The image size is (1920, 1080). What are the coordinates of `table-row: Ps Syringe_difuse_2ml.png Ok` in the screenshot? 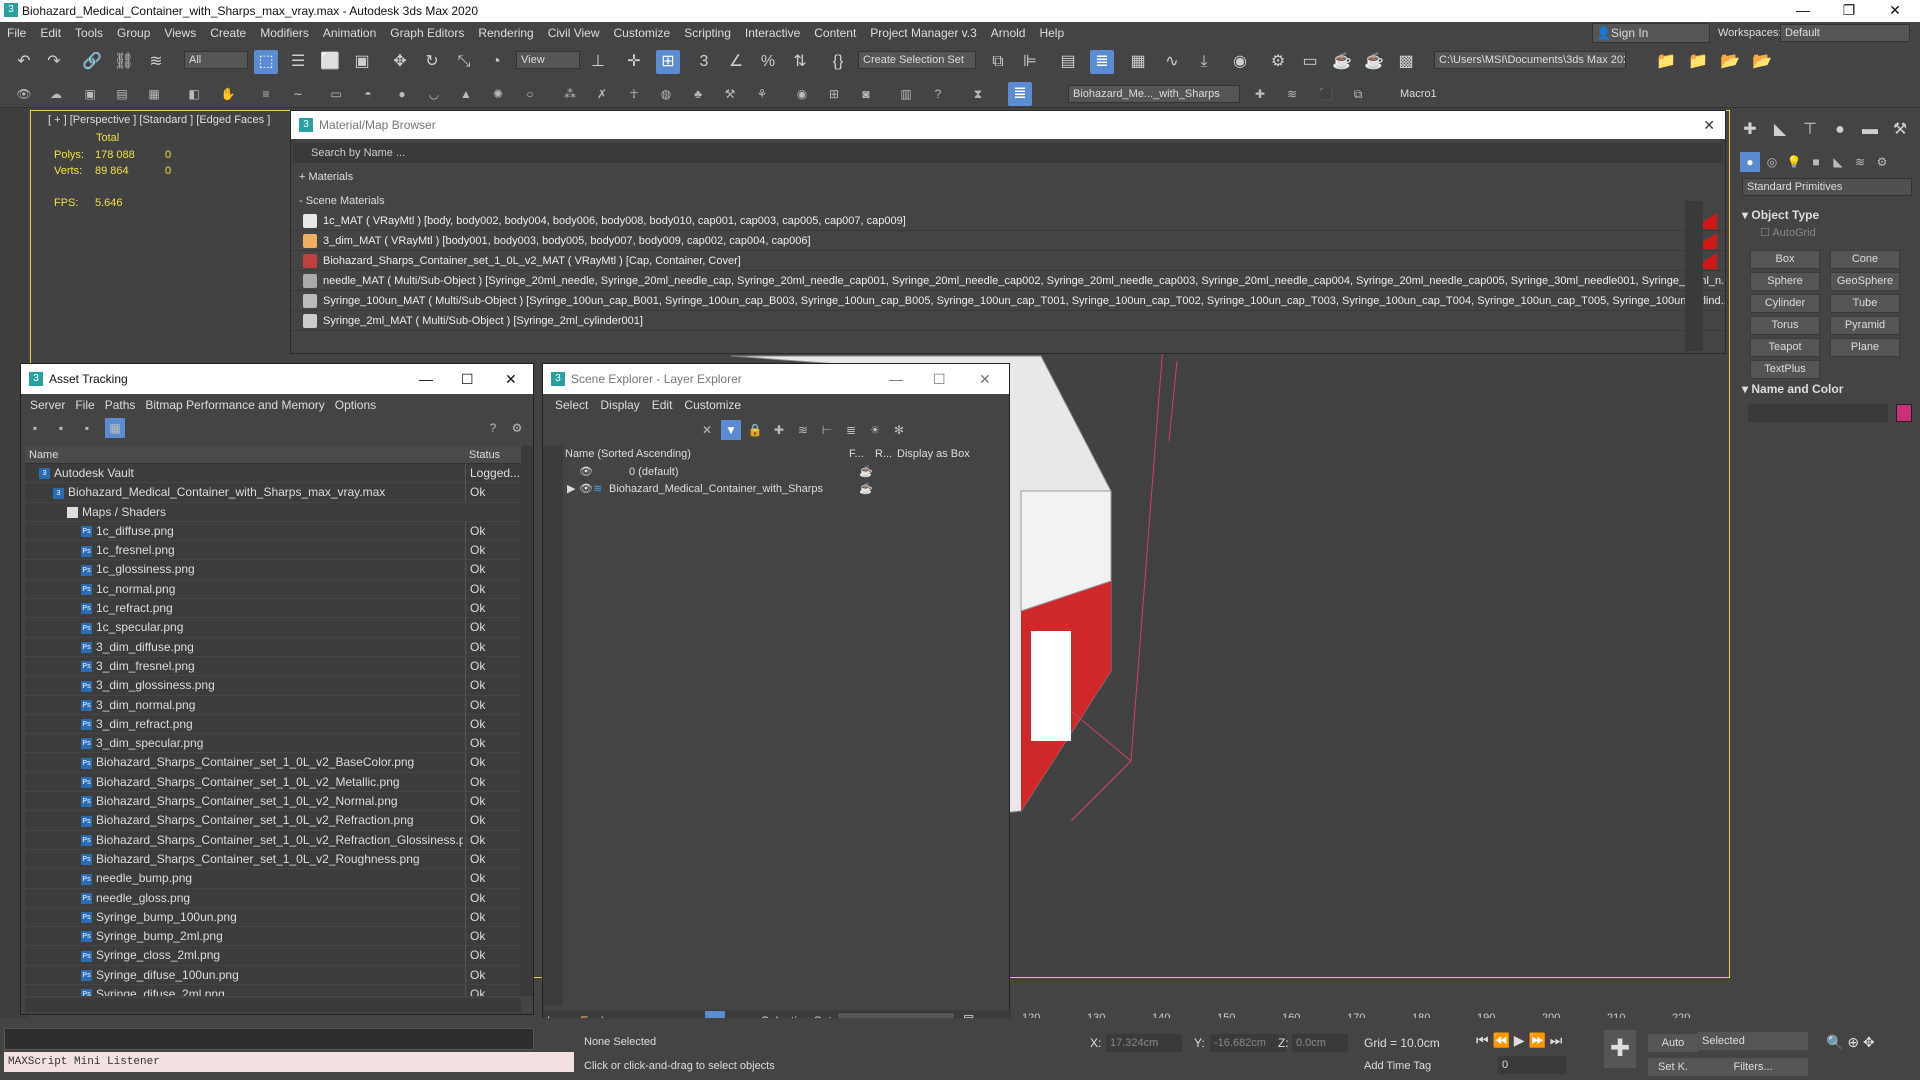 It's located at (273, 990).